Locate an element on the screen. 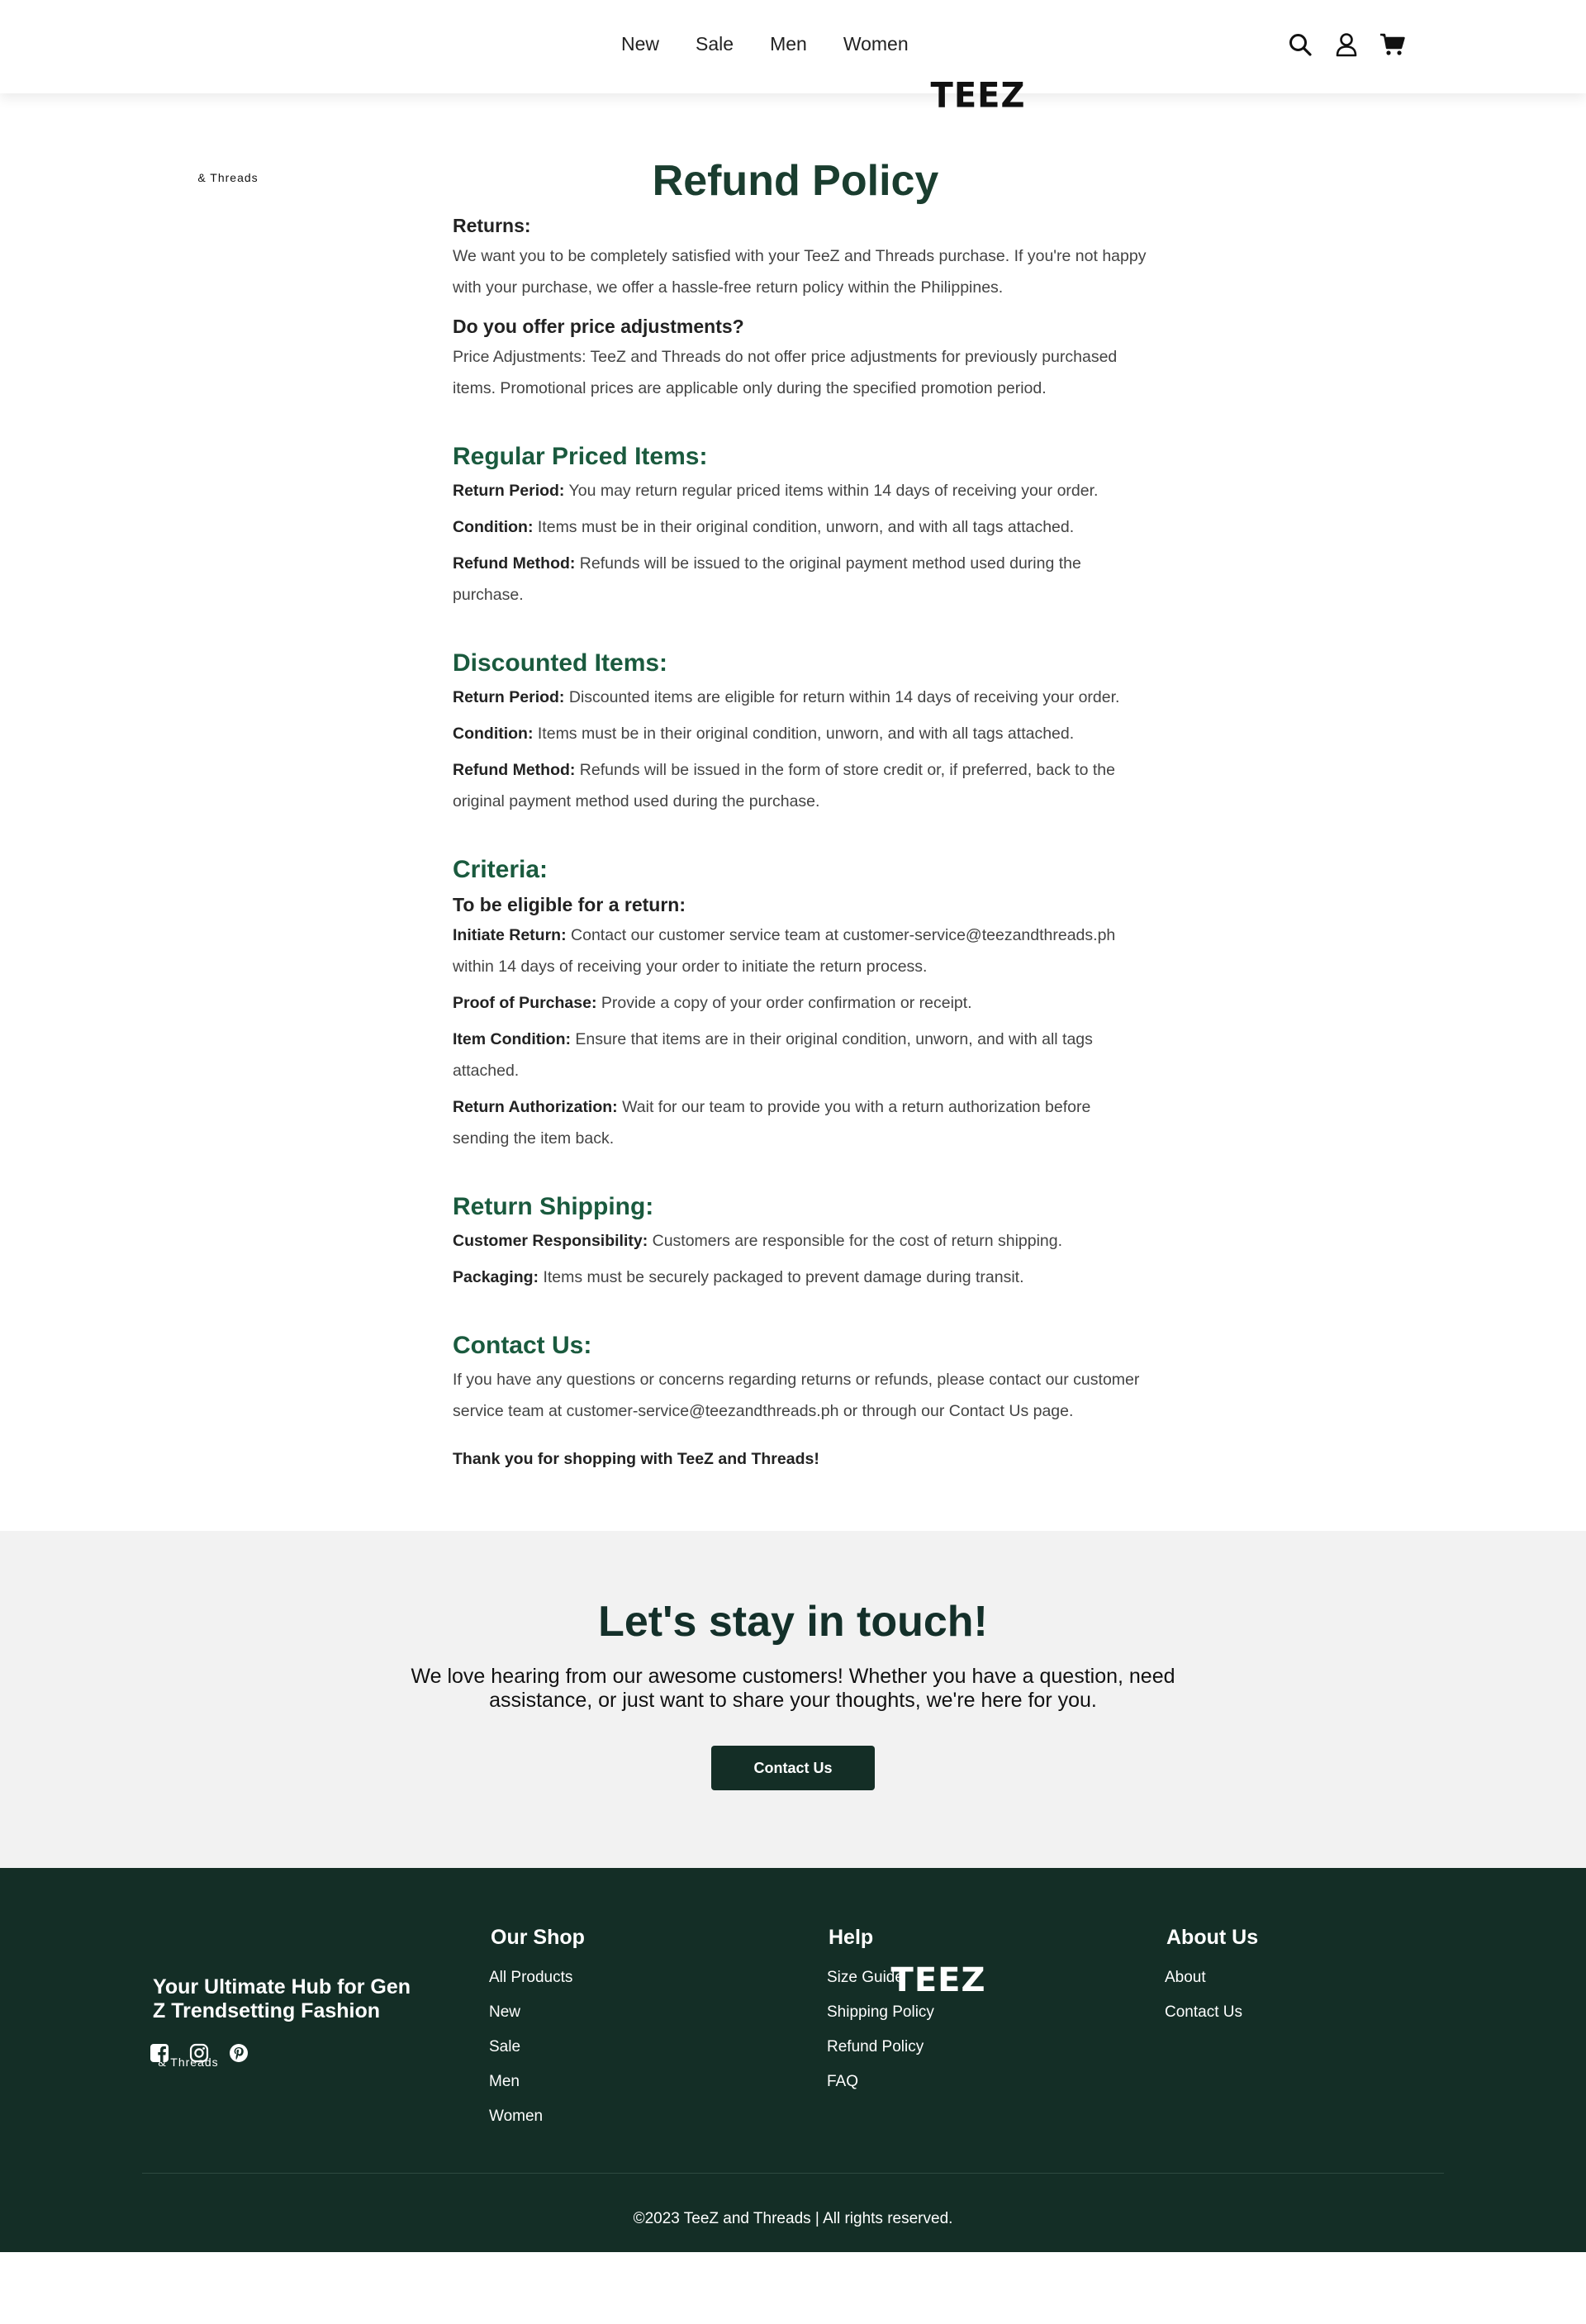 The width and height of the screenshot is (1586, 2324). footer-col-about: About Us About Contact Us is located at coordinates (1211, 1981).